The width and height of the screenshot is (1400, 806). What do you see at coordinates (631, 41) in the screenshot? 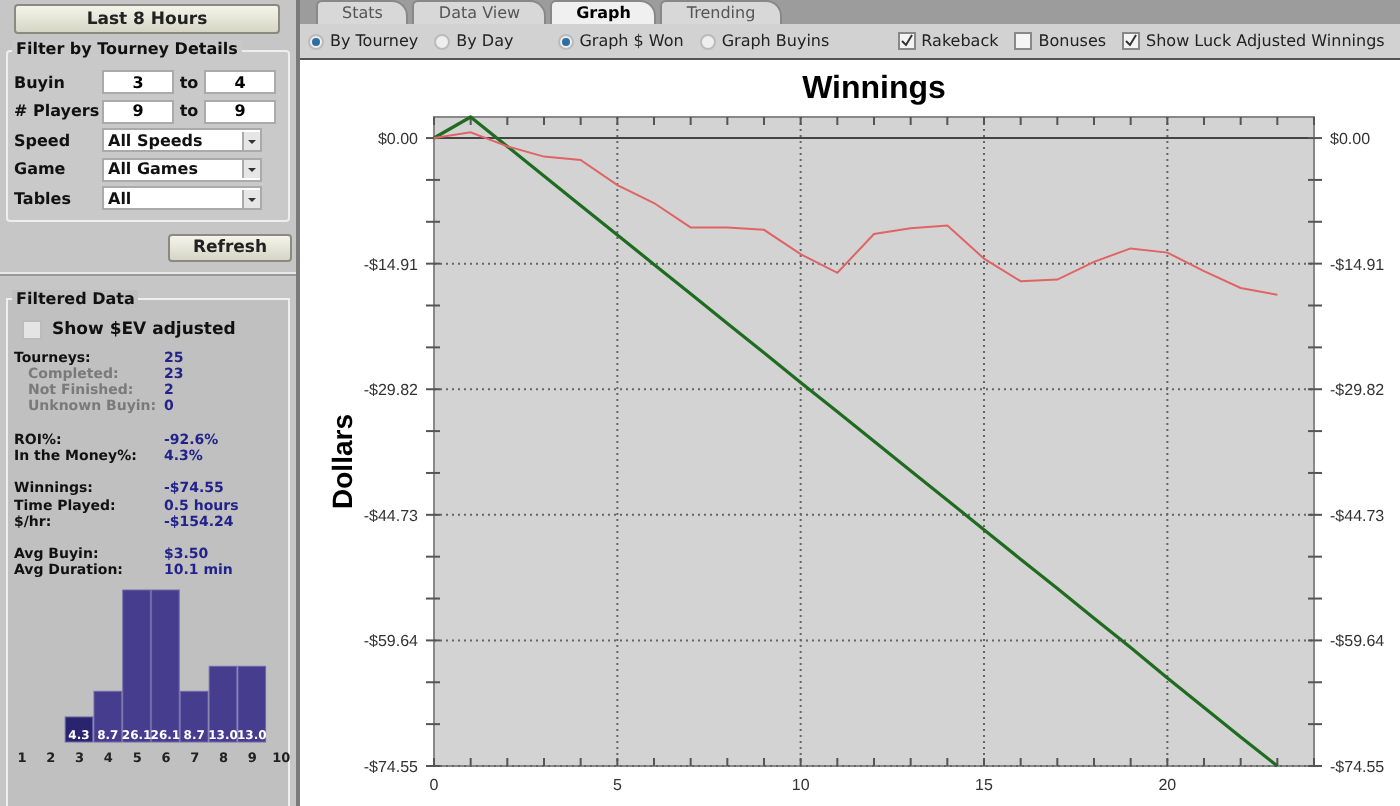
I see `radio-label: Graph $ Won` at bounding box center [631, 41].